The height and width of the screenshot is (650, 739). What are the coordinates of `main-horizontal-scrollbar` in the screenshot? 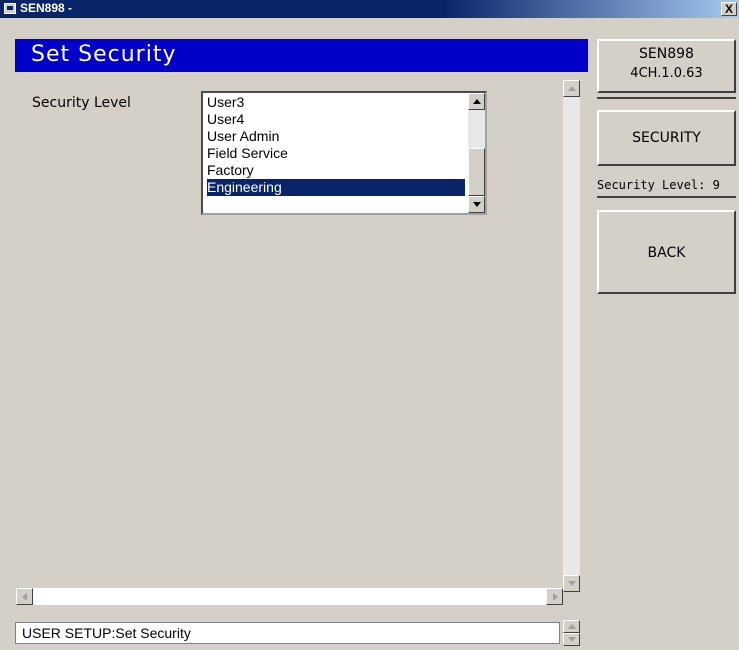 It's located at (289, 596).